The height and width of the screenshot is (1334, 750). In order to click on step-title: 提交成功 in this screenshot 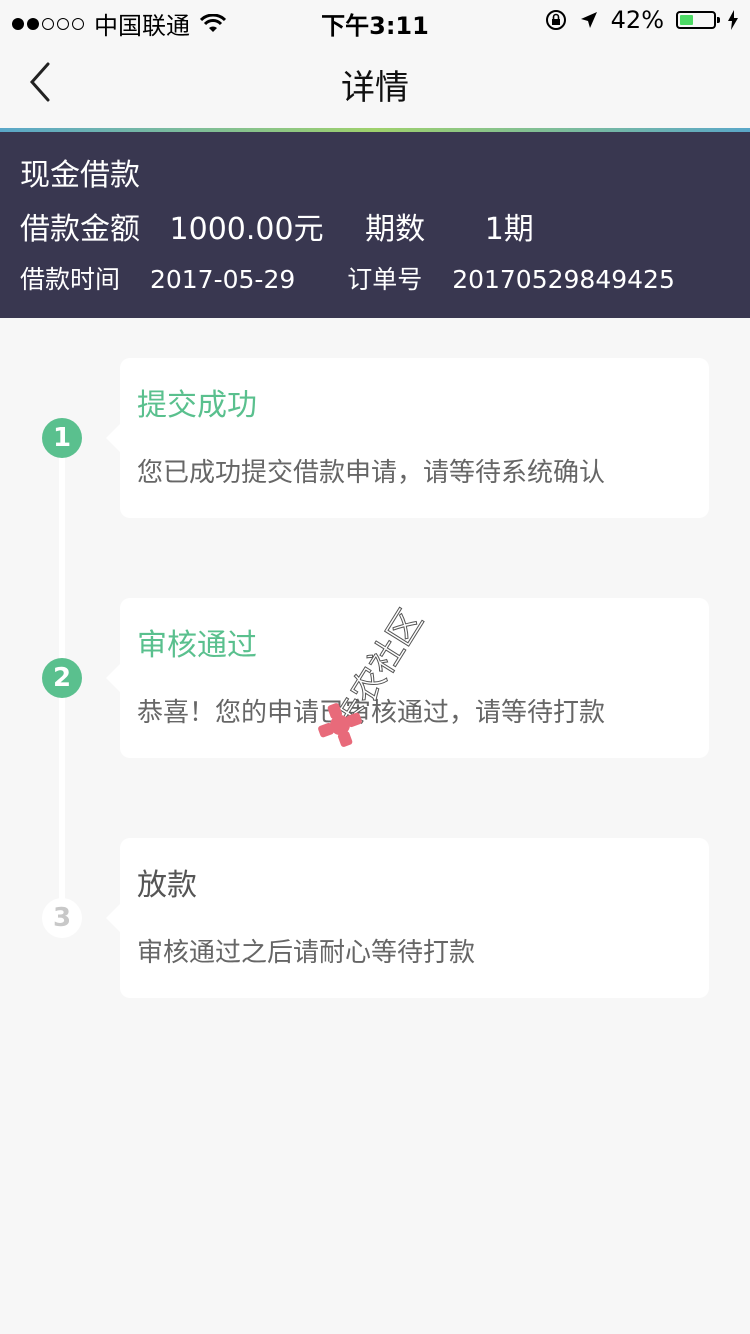, I will do `click(197, 405)`.